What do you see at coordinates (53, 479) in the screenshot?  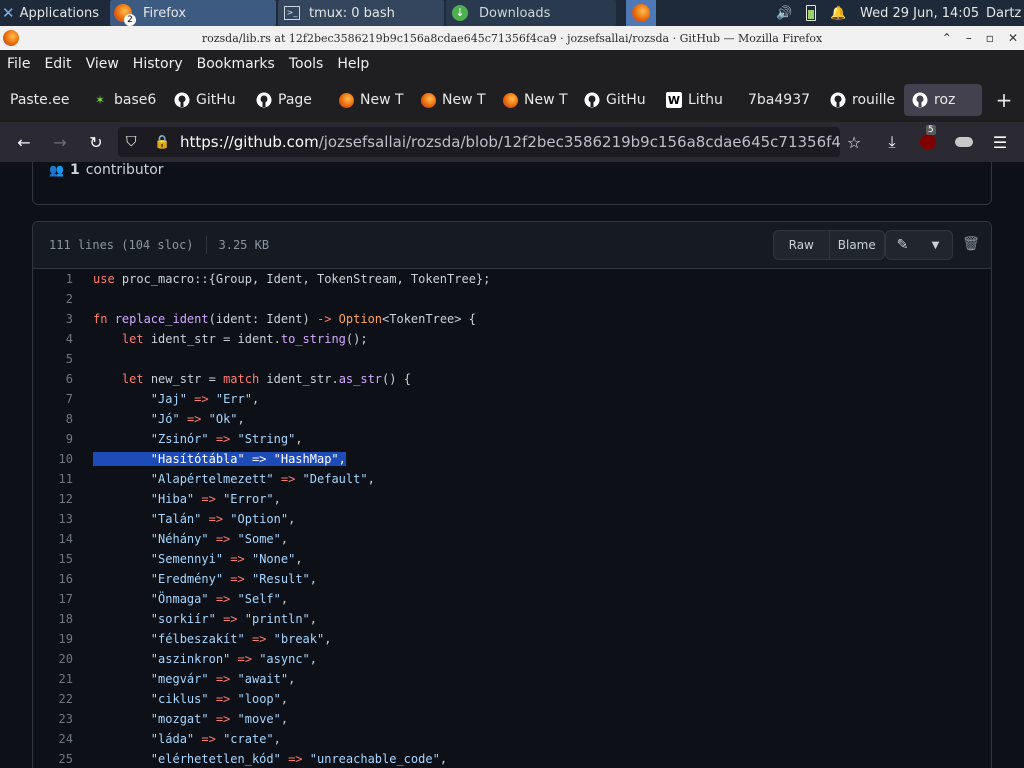 I see `line-number: 11` at bounding box center [53, 479].